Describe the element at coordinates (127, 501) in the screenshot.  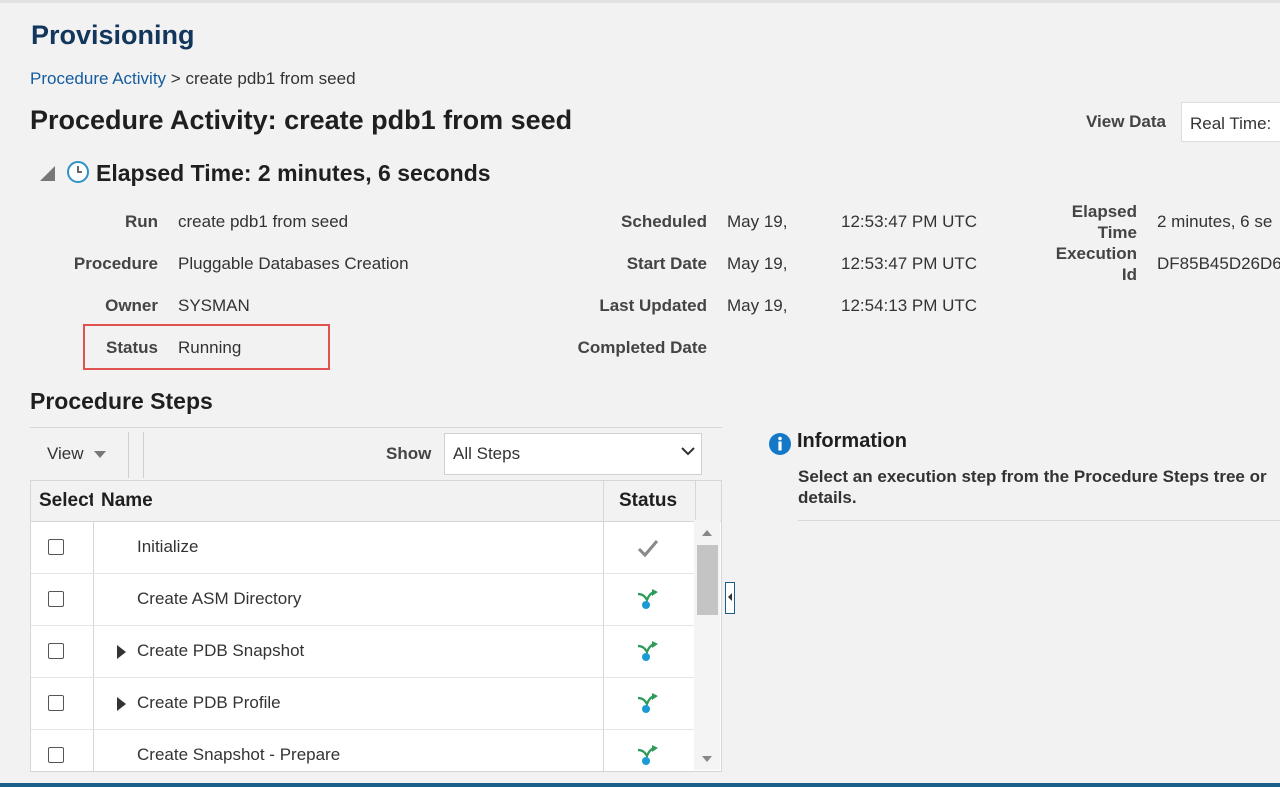
I see `column-header-name: Name` at that location.